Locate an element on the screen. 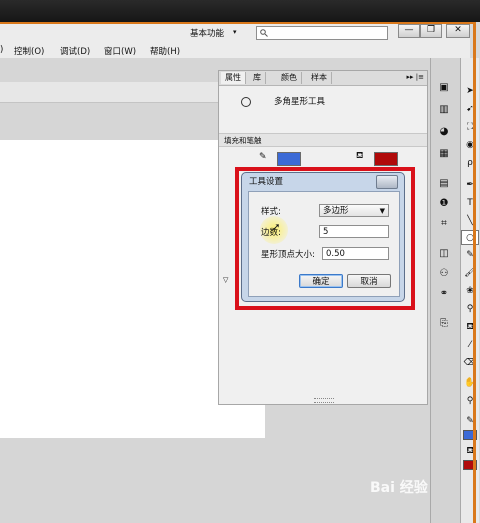 The width and height of the screenshot is (480, 523). window-titlebar is located at coordinates (240, 11).